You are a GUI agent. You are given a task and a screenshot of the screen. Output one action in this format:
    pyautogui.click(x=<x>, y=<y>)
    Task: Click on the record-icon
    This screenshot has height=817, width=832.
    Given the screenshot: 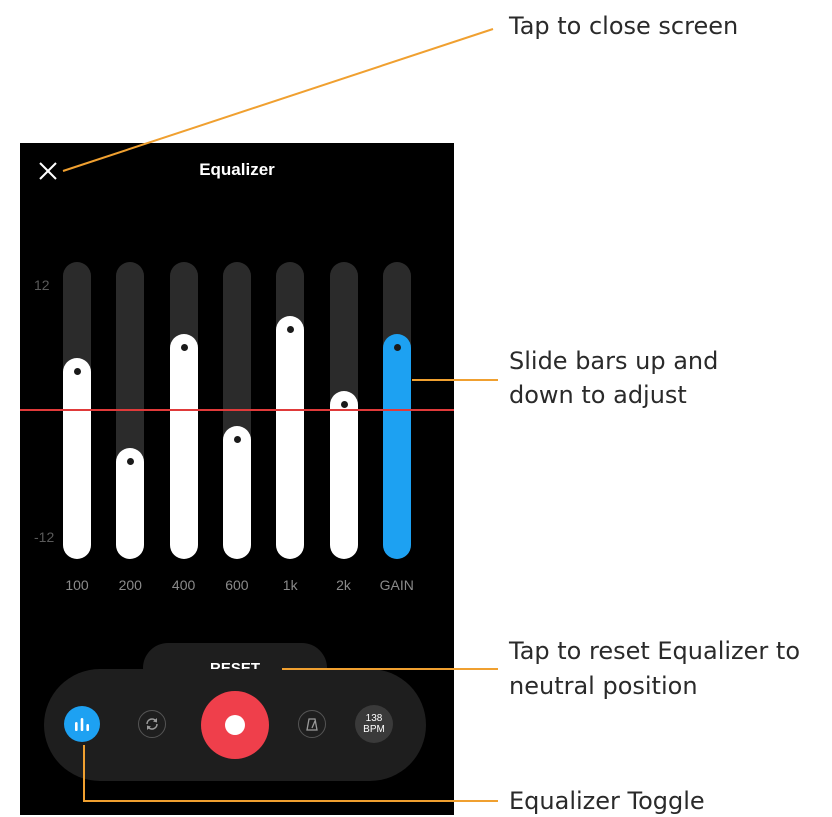 What is the action you would take?
    pyautogui.click(x=235, y=725)
    